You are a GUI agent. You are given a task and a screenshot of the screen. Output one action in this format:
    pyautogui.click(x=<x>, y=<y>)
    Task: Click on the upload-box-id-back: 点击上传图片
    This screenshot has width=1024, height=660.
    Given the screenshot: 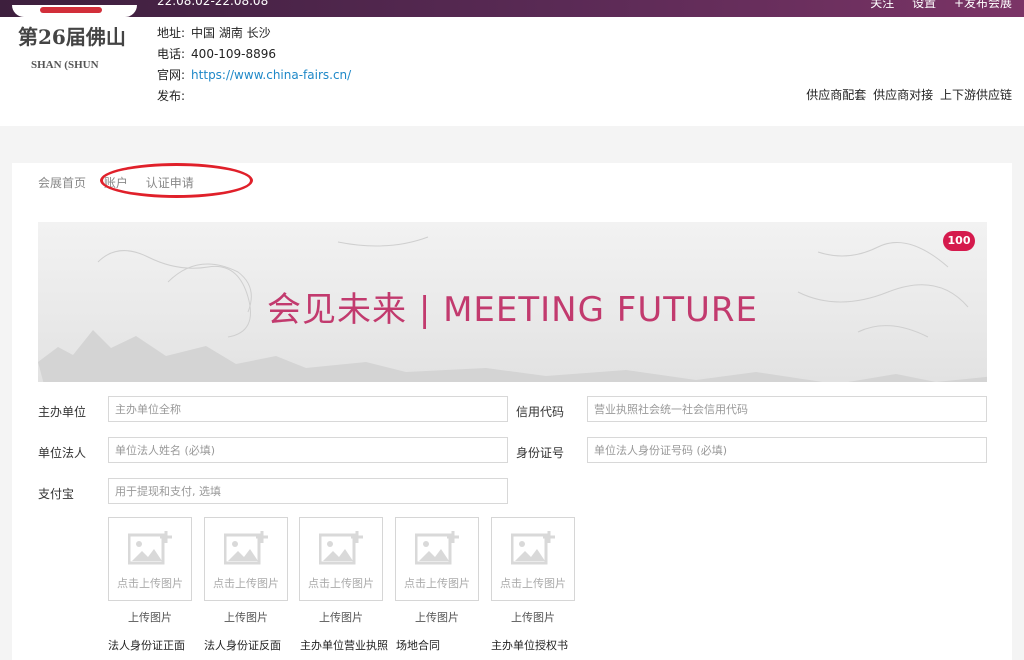 What is the action you would take?
    pyautogui.click(x=246, y=559)
    